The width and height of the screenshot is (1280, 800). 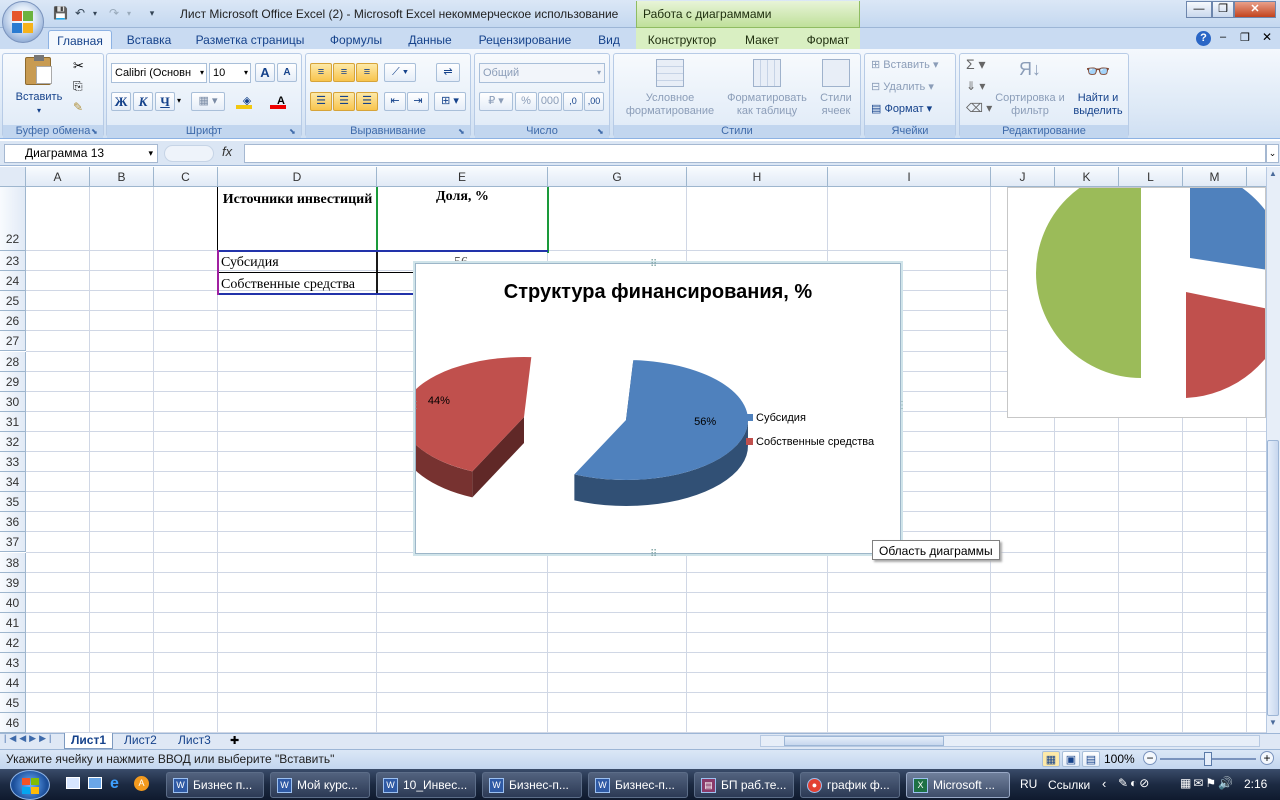 I want to click on underline-button: Ч, so click(x=165, y=101).